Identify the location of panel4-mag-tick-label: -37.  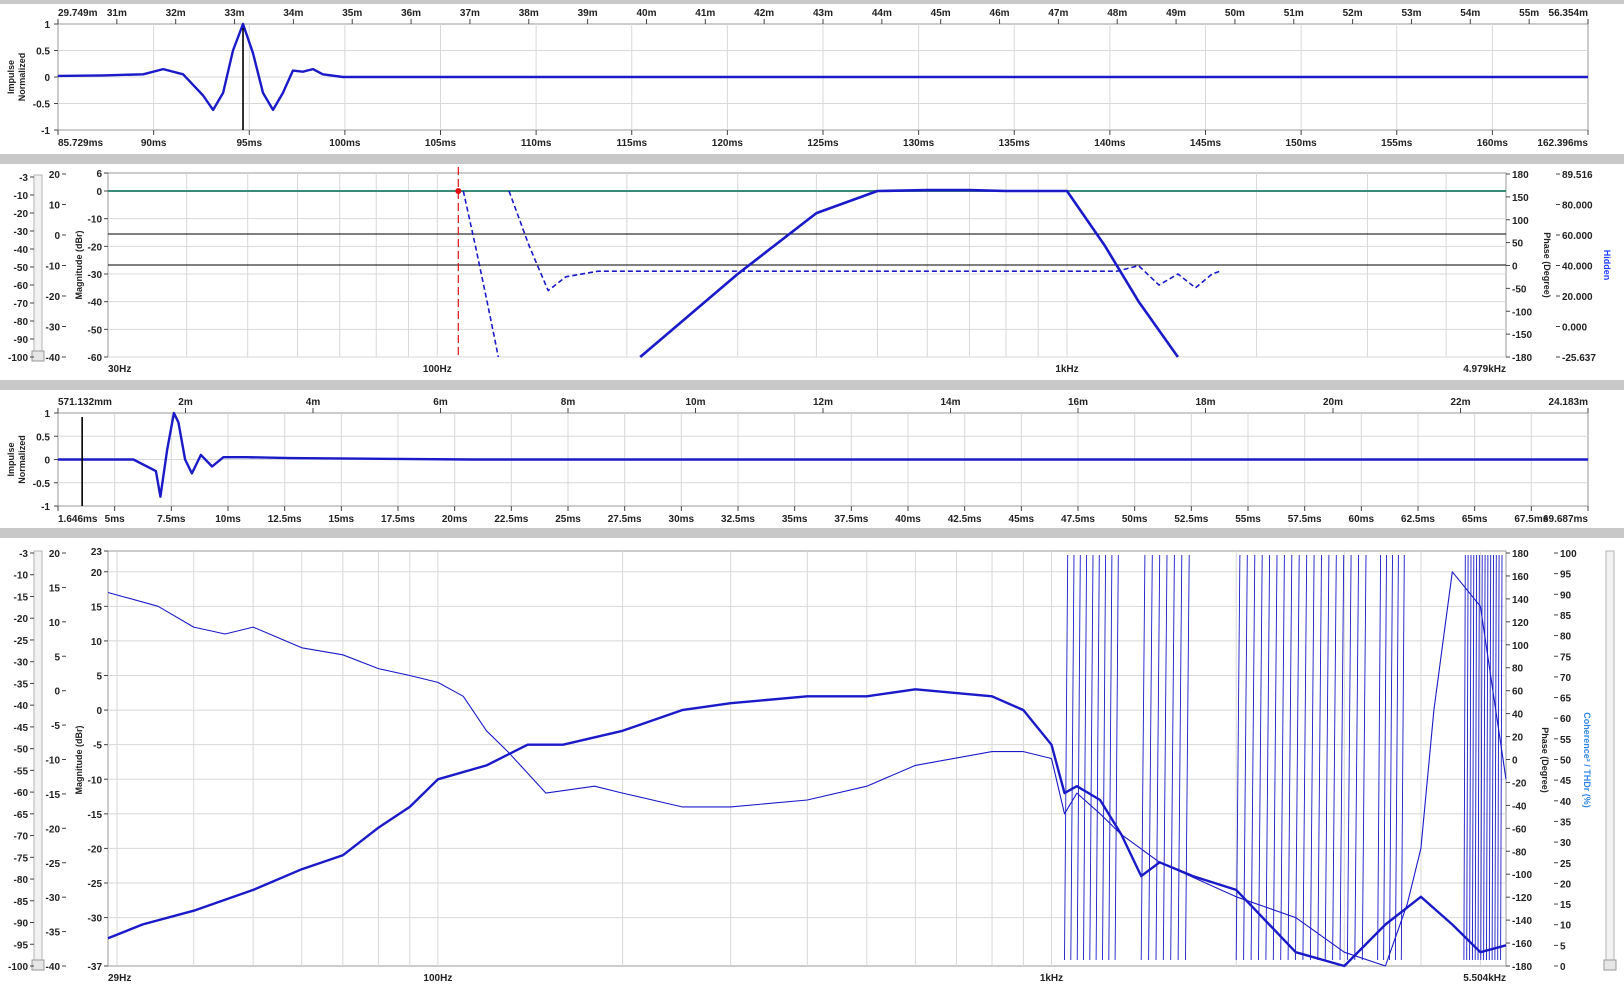
(95, 967).